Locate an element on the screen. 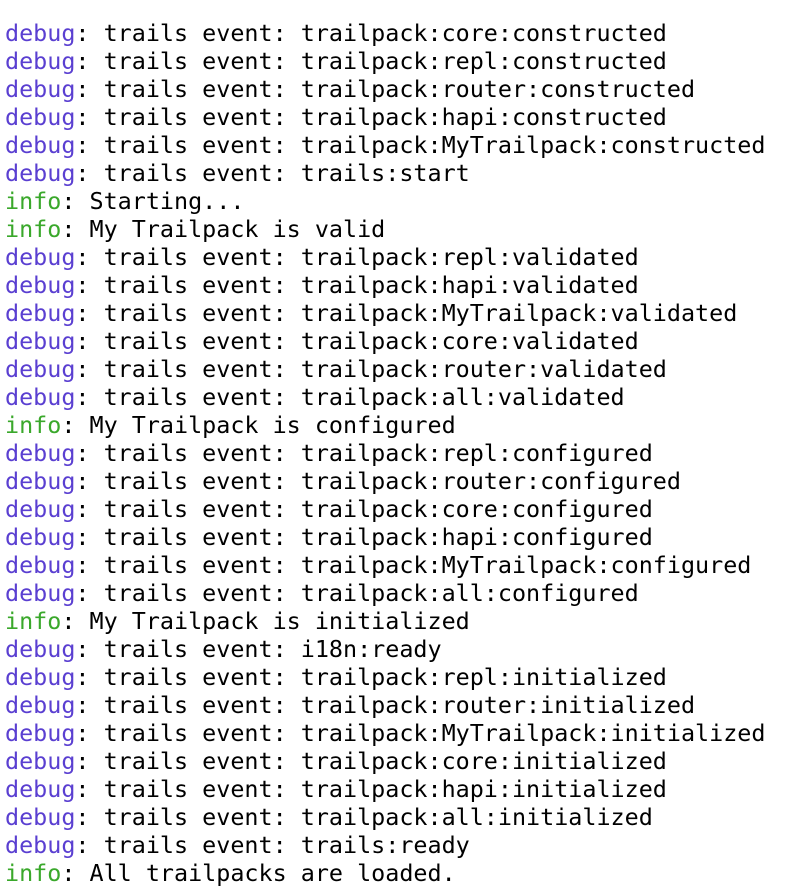  log-line: info: All trailpacks are loaded. is located at coordinates (404, 873).